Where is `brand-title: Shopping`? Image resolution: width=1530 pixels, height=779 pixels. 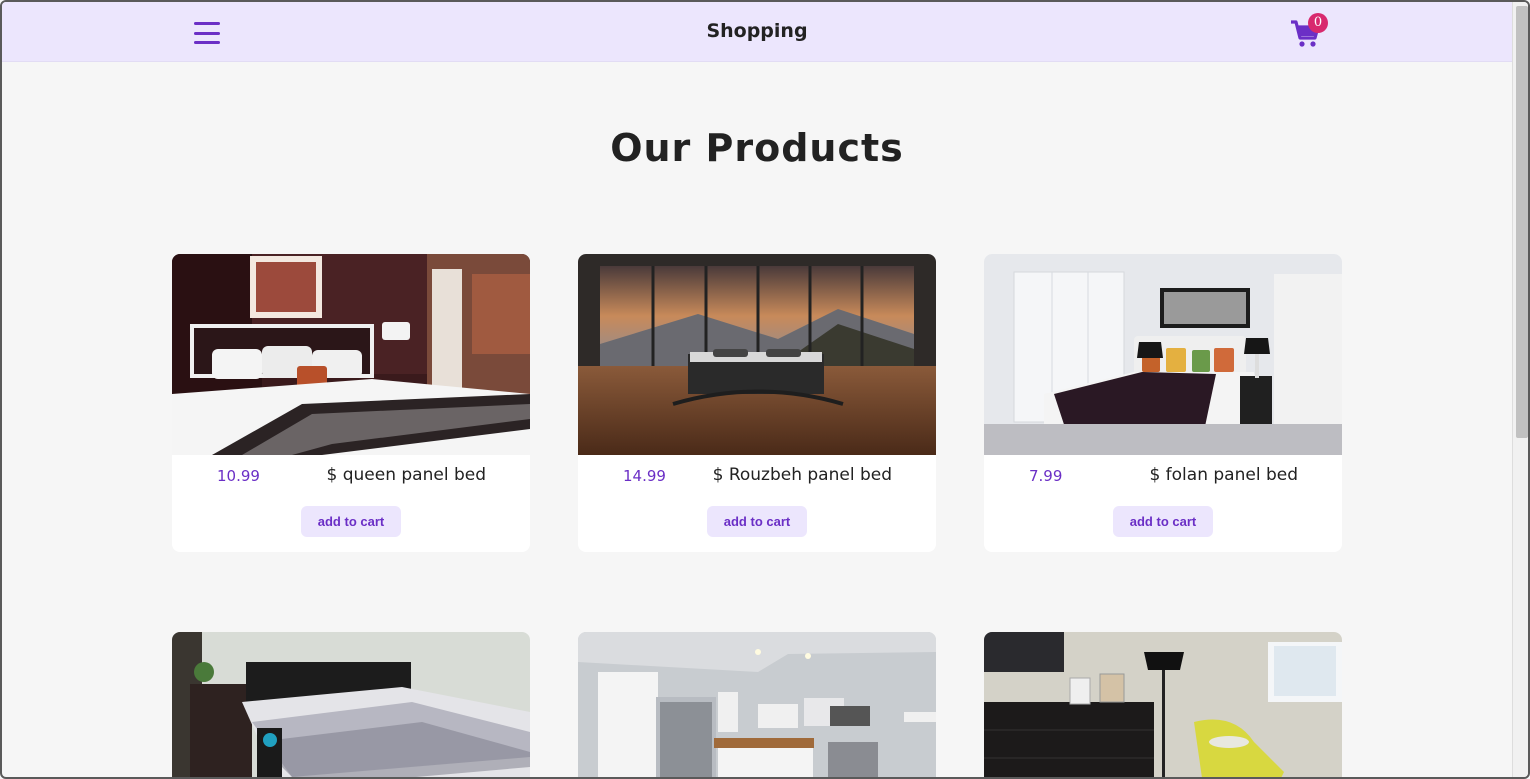
brand-title: Shopping is located at coordinates (757, 31).